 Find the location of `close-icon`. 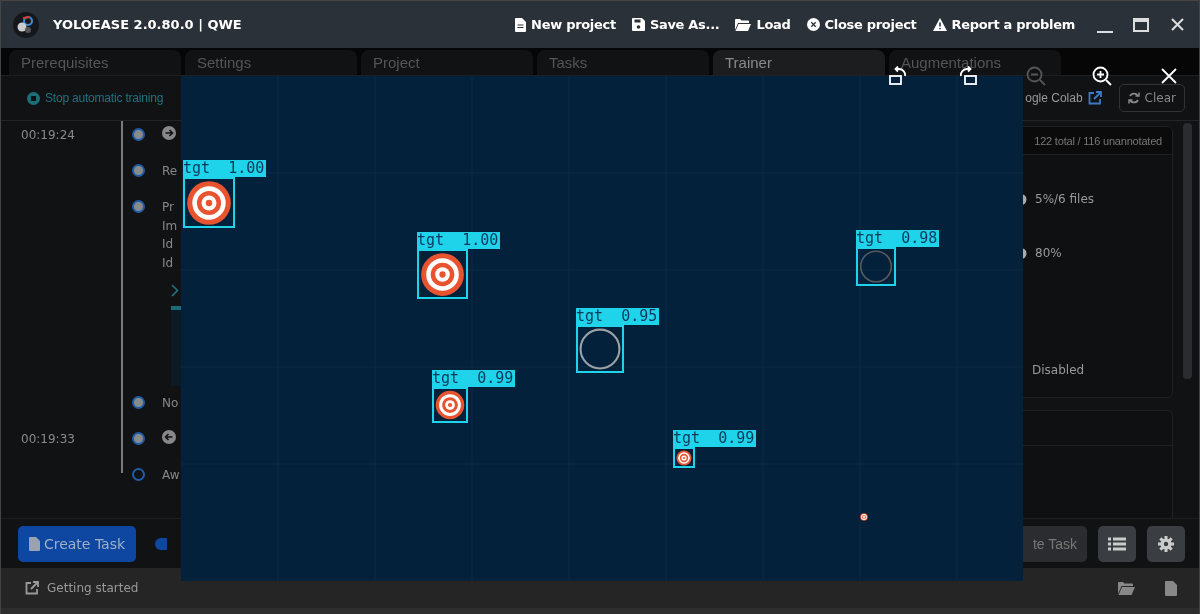

close-icon is located at coordinates (1177, 24).